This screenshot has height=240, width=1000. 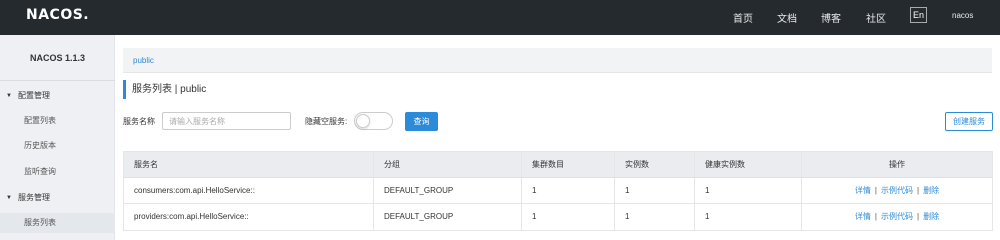 What do you see at coordinates (326, 121) in the screenshot?
I see `hide-empty-label: 隐藏空服务:` at bounding box center [326, 121].